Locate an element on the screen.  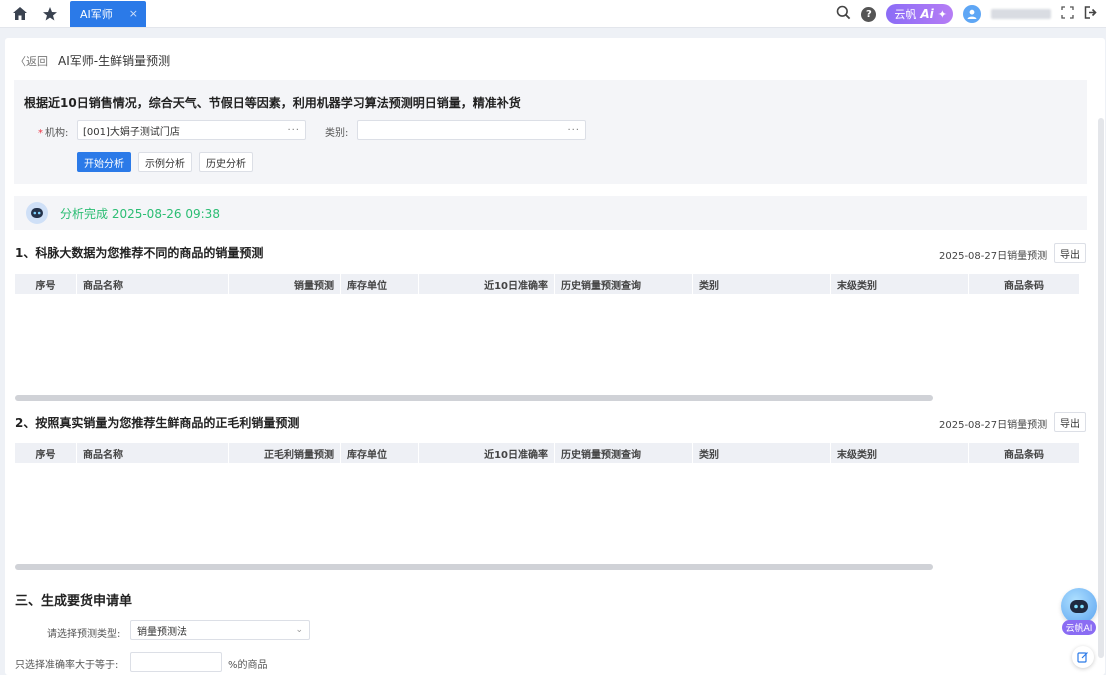
required-marker: * is located at coordinates (40, 133).